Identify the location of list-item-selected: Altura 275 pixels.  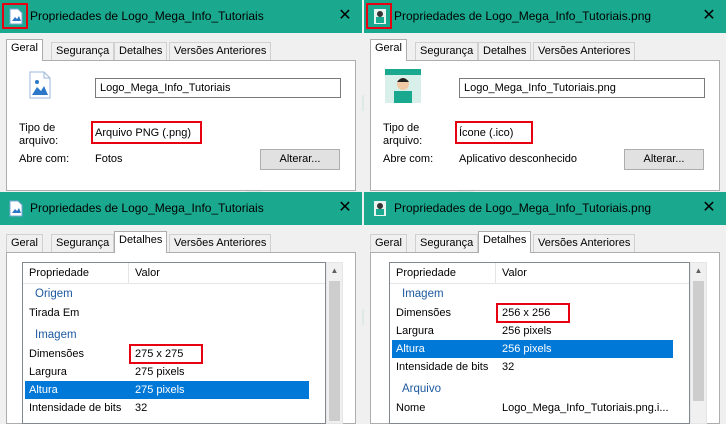
(167, 390).